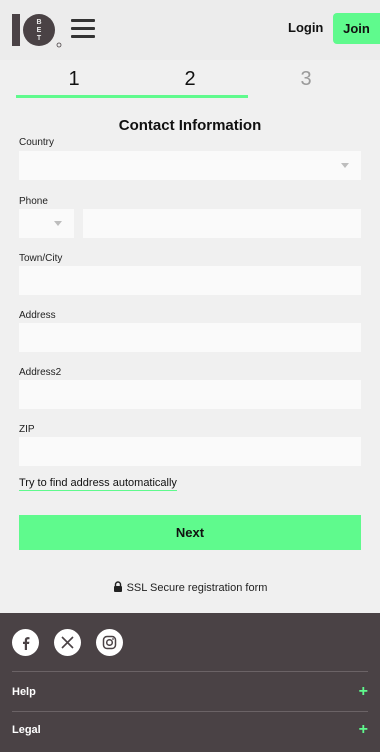  What do you see at coordinates (74, 79) in the screenshot?
I see `step-1: 1` at bounding box center [74, 79].